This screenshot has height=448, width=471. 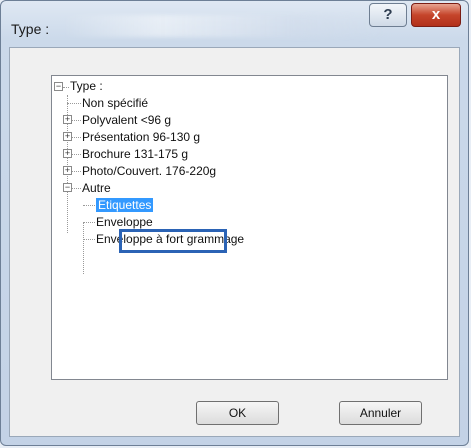 What do you see at coordinates (124, 222) in the screenshot?
I see `tree-item-enveloppe: Enveloppe` at bounding box center [124, 222].